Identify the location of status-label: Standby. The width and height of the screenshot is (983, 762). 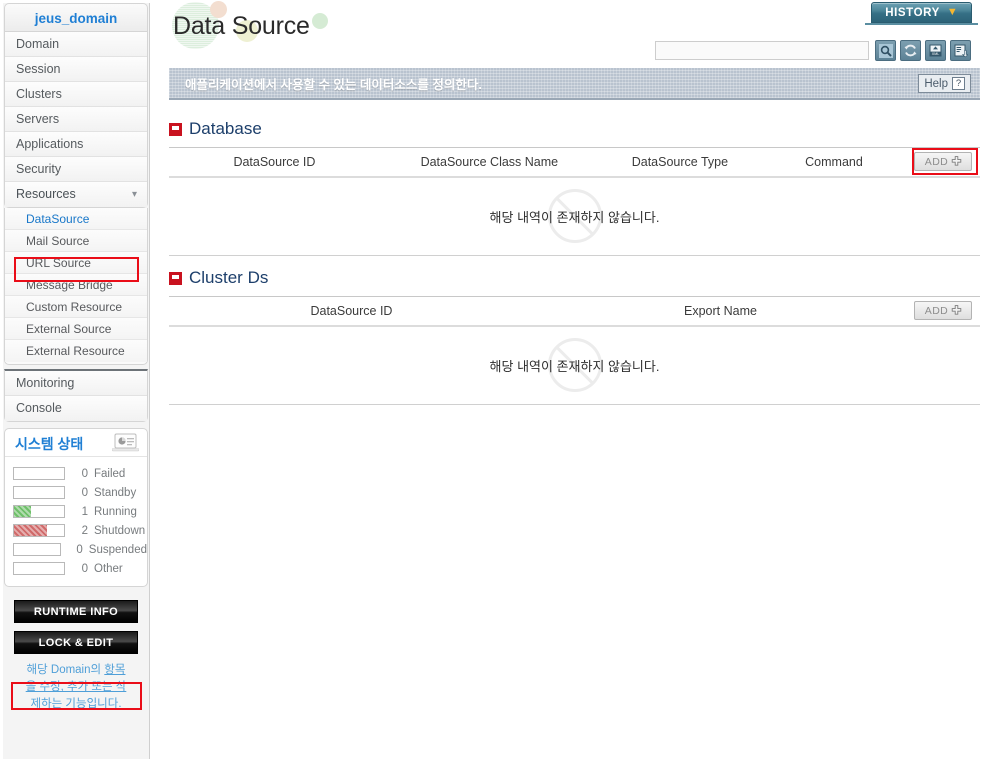
(115, 492).